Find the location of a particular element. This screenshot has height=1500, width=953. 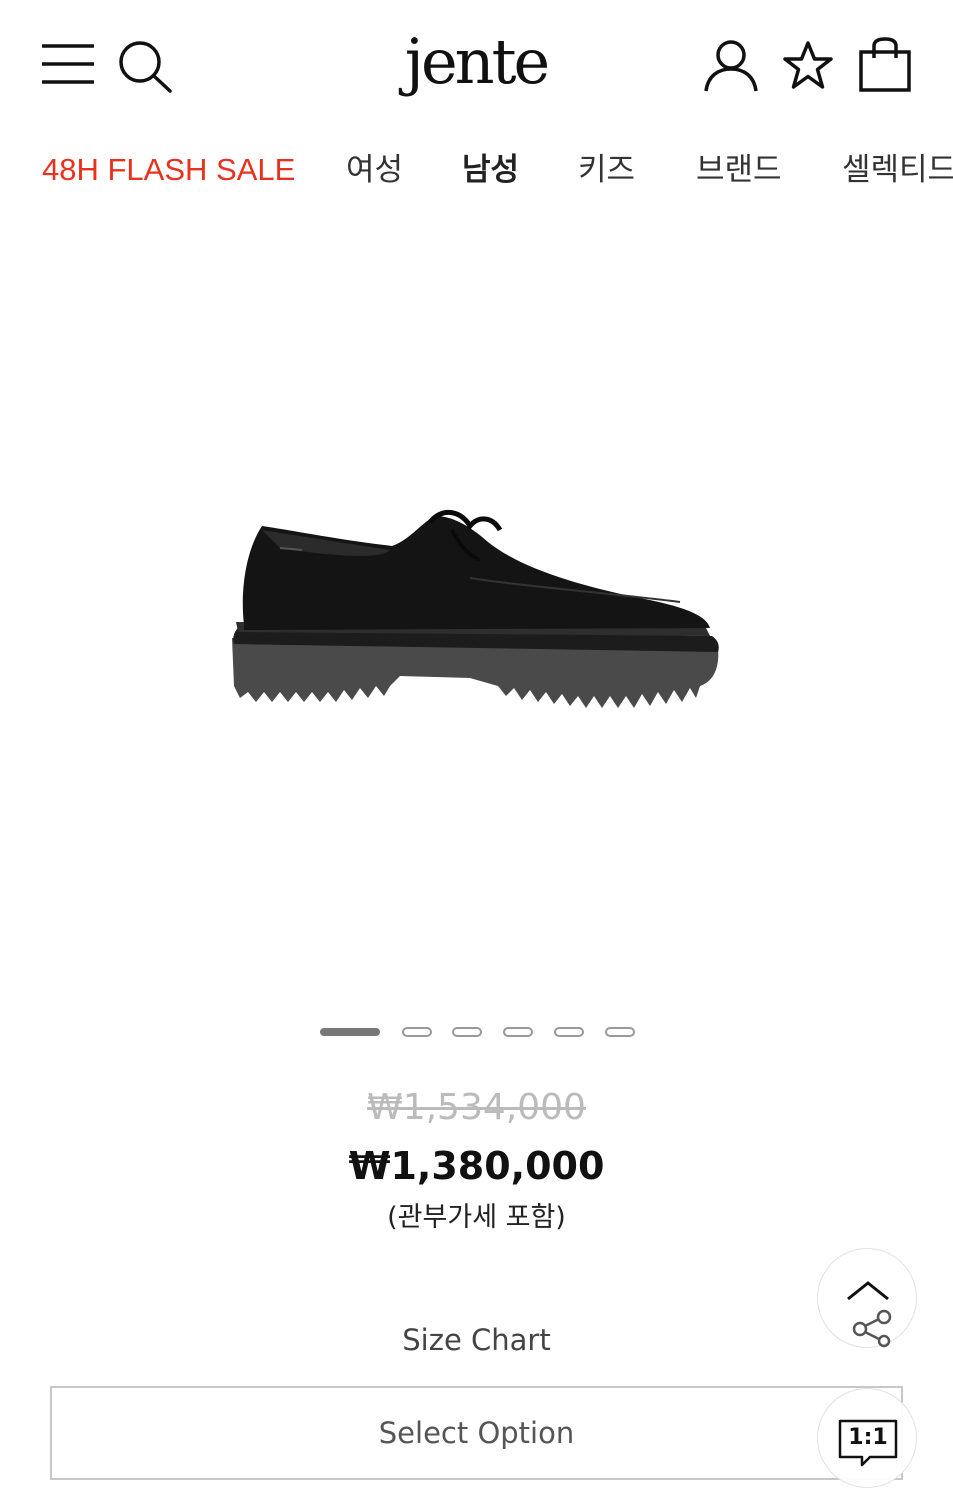

nav-item-kids: 키즈 is located at coordinates (606, 170).